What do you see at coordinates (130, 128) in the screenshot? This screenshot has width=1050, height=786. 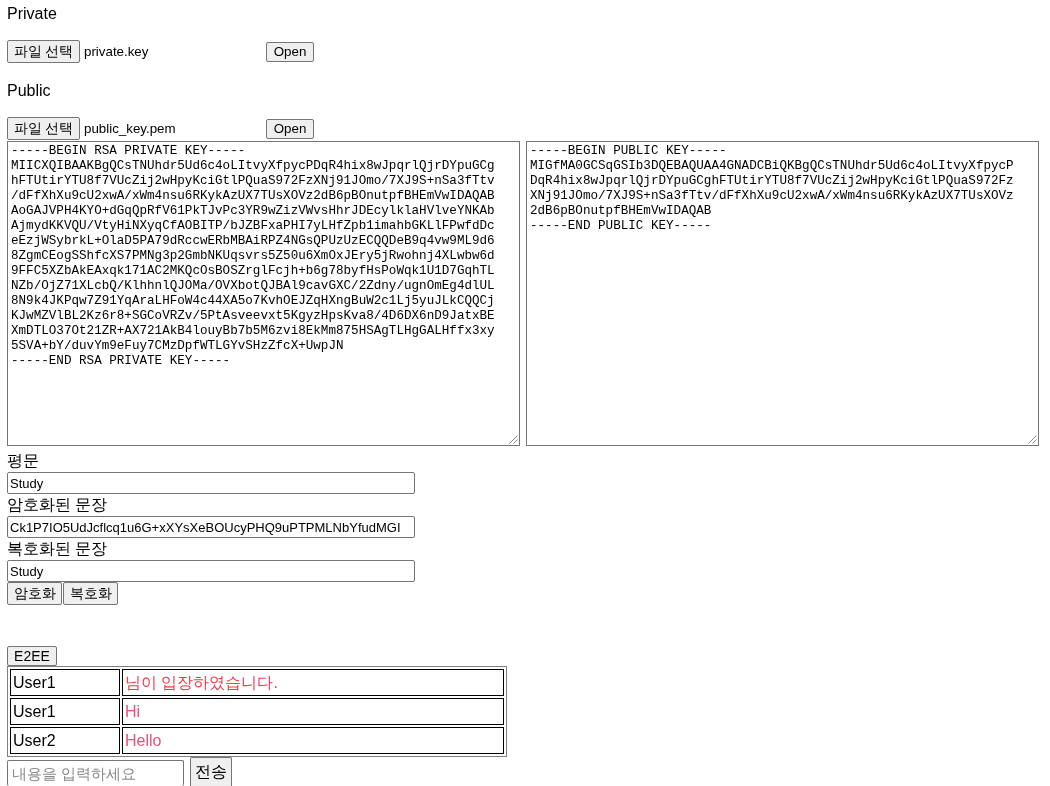 I see `file-name: public_key.pem` at bounding box center [130, 128].